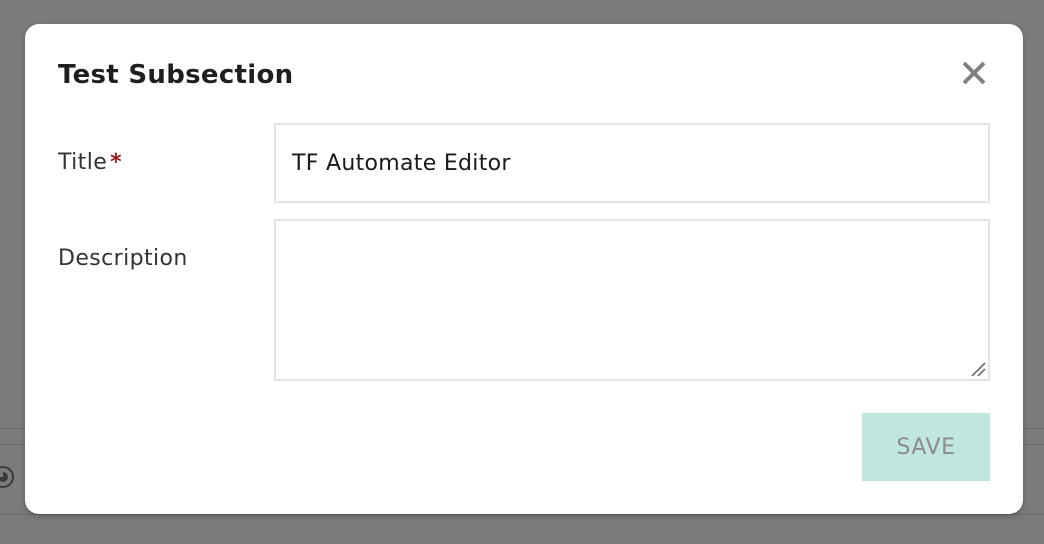 This screenshot has height=544, width=1044. I want to click on description-label: Description, so click(123, 258).